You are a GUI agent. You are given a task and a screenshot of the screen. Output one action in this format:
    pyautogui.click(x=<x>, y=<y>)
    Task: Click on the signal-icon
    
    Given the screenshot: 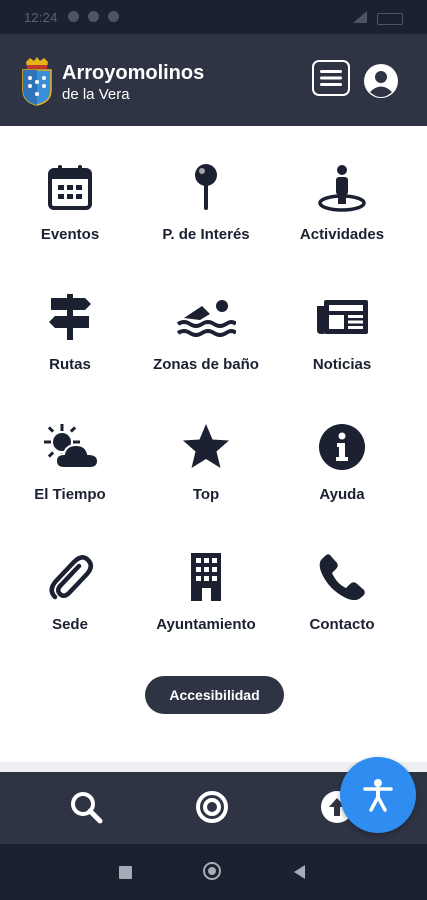 What is the action you would take?
    pyautogui.click(x=360, y=17)
    